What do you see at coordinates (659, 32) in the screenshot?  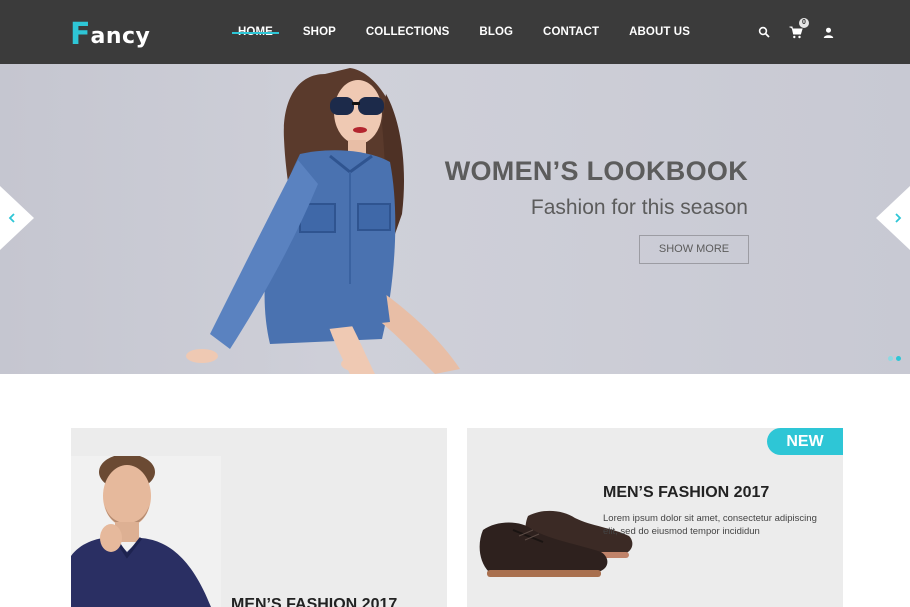 I see `nav-about-us: ABOUT US` at bounding box center [659, 32].